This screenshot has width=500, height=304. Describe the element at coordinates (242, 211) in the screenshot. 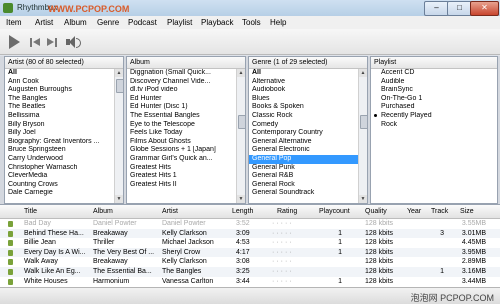

I see `column-length: Length` at that location.